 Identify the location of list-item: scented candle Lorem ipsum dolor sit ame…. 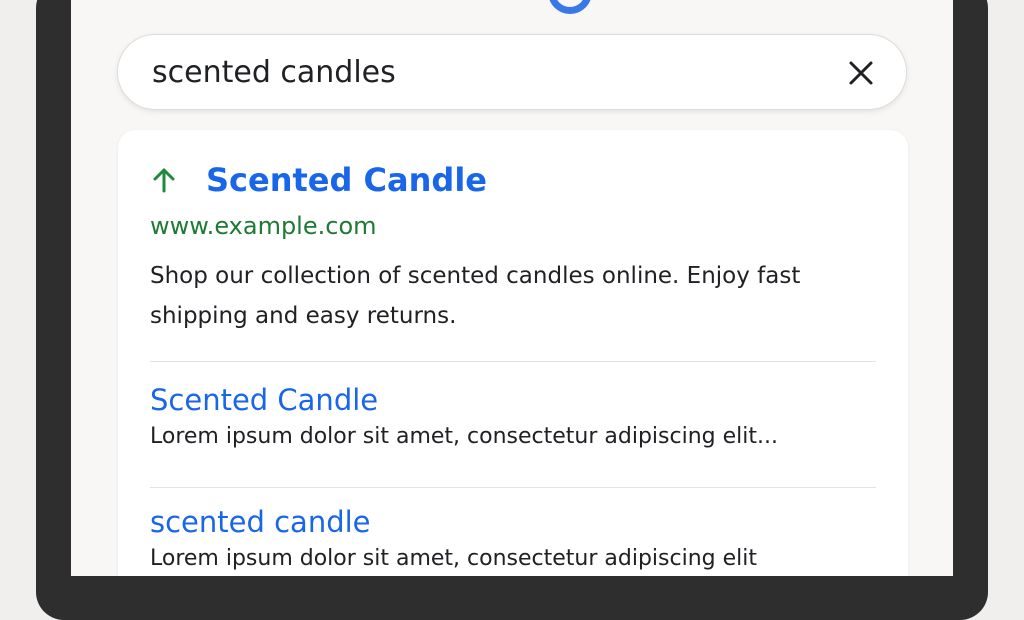
(515, 537).